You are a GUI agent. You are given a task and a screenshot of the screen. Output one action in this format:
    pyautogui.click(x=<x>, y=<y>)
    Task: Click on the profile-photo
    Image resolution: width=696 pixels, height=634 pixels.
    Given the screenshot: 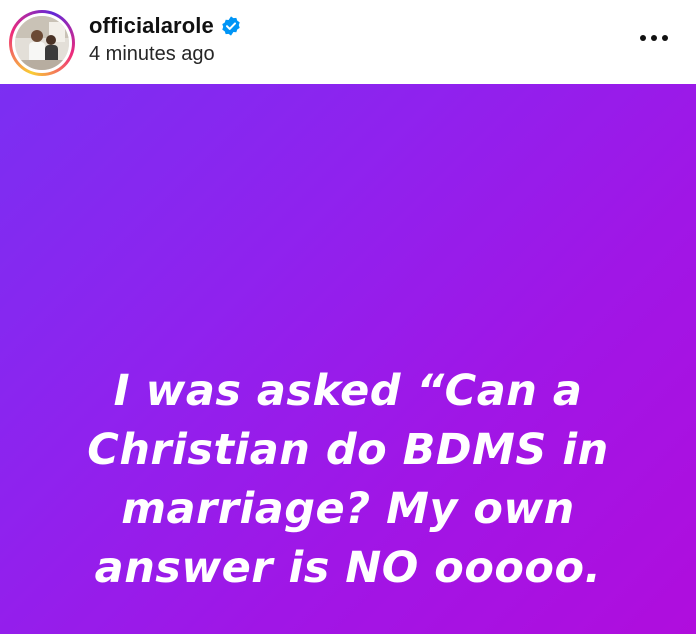 What is the action you would take?
    pyautogui.click(x=42, y=43)
    